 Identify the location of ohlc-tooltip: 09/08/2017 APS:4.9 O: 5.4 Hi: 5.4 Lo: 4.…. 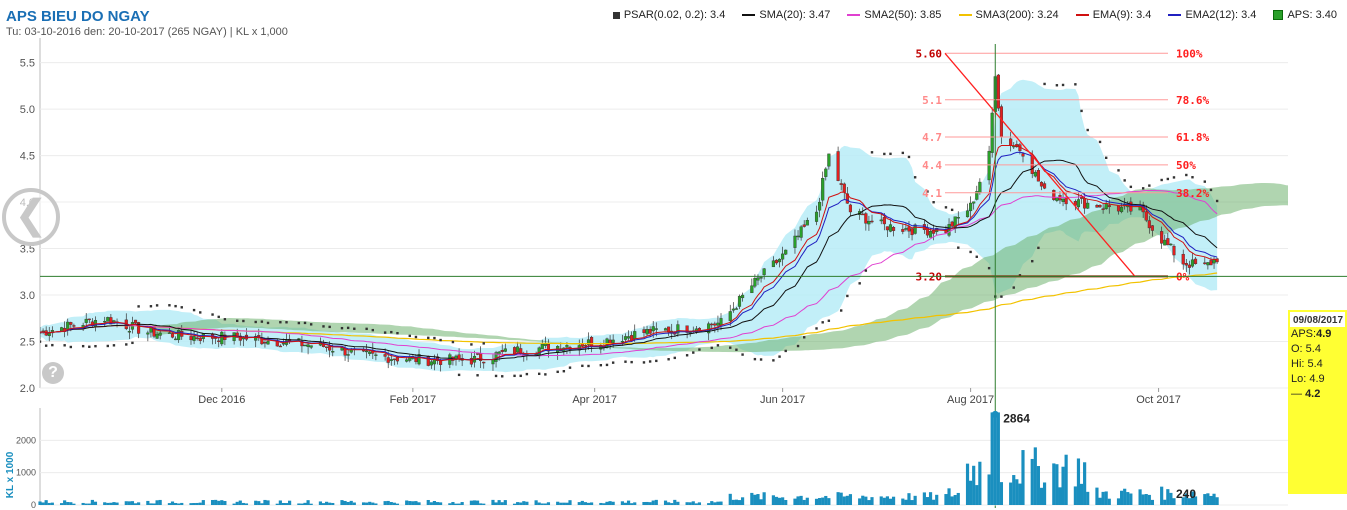
(1317, 402).